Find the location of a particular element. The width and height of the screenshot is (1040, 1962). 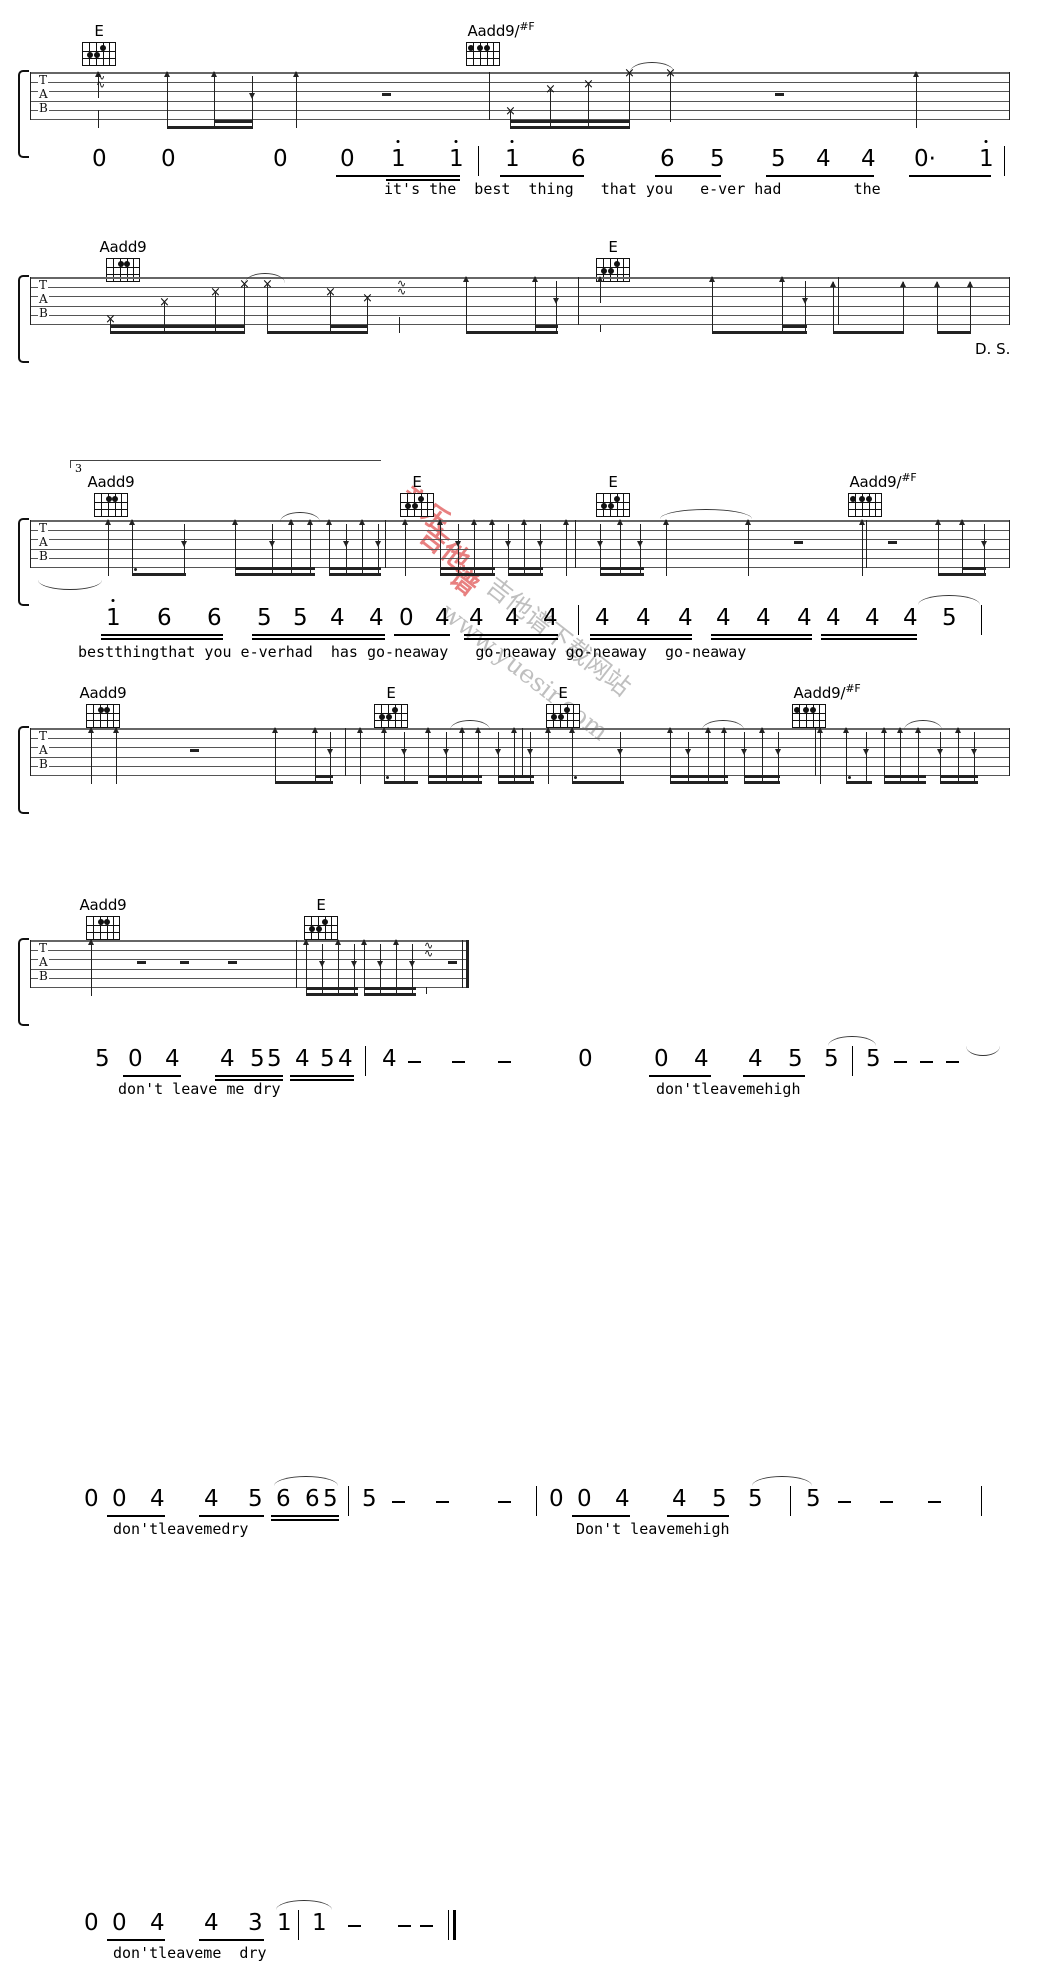

chord-e: E is located at coordinates (321, 919).